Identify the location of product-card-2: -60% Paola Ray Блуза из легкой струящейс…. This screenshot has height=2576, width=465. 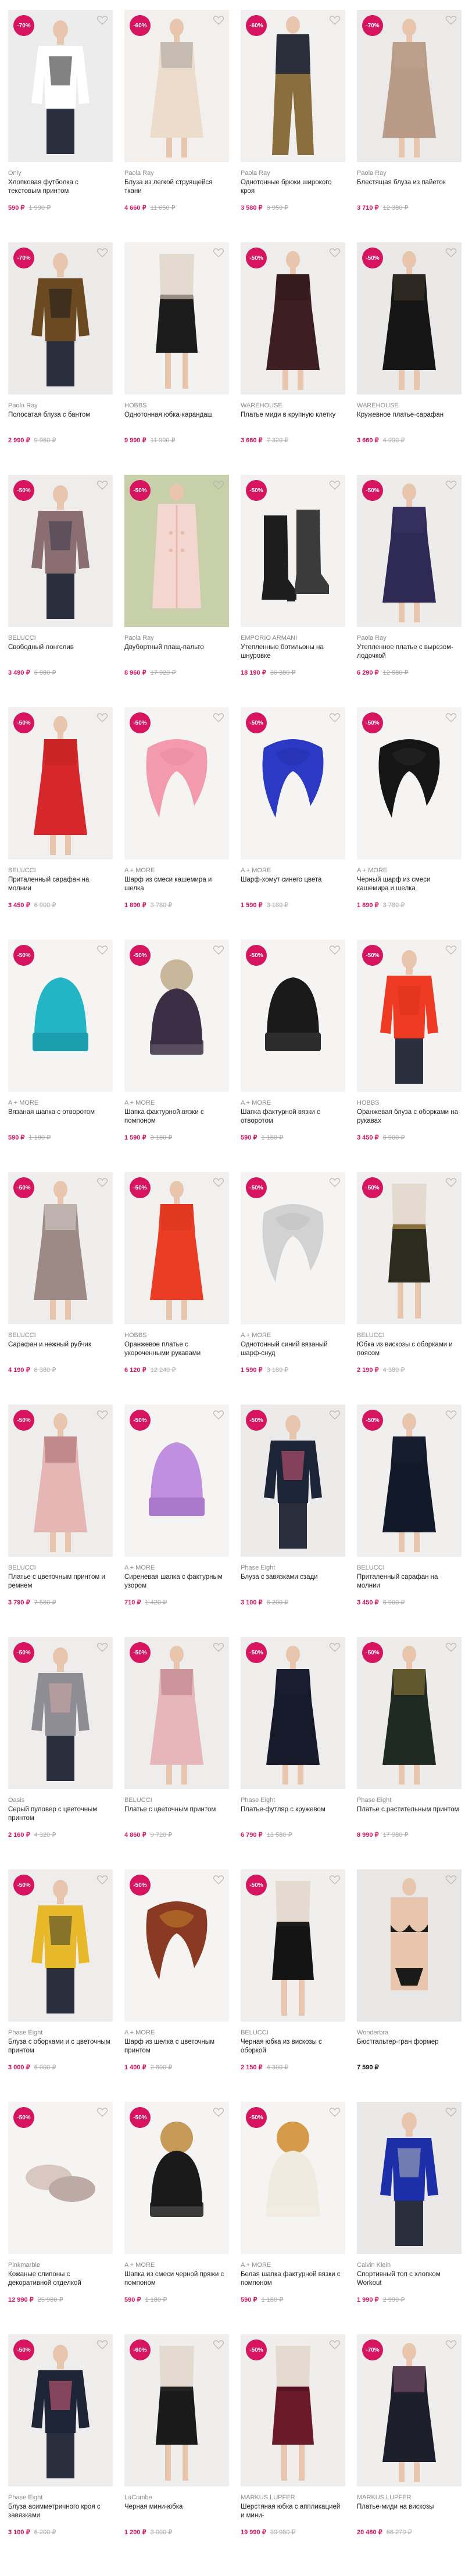
(177, 126).